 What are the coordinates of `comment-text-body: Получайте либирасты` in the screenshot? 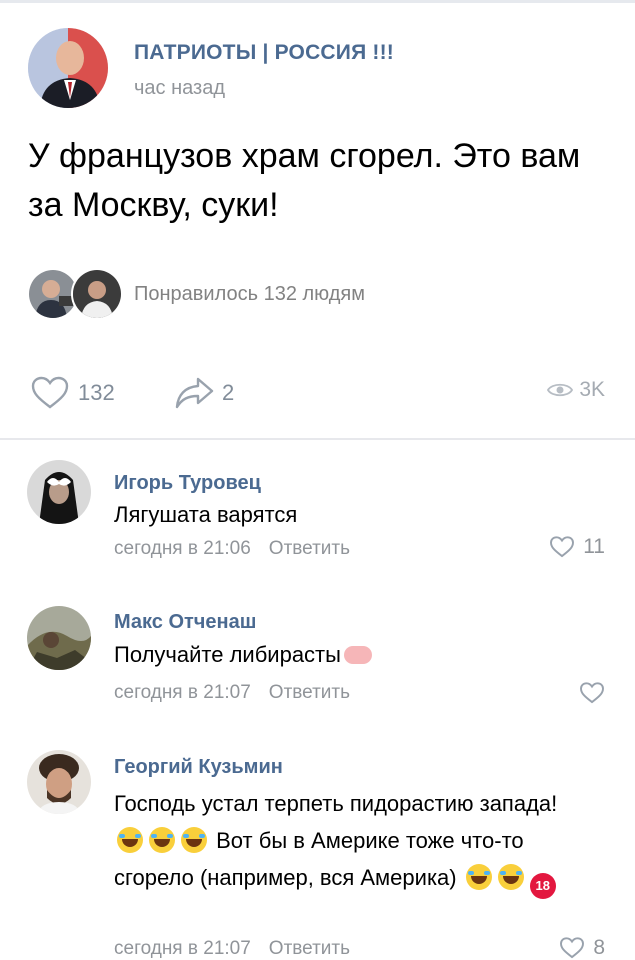 It's located at (227, 654).